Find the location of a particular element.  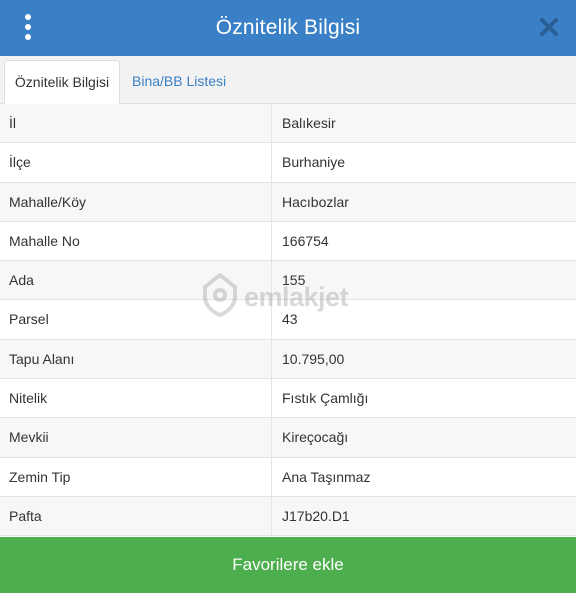

table-row: İlçe Burhaniye is located at coordinates (288, 163).